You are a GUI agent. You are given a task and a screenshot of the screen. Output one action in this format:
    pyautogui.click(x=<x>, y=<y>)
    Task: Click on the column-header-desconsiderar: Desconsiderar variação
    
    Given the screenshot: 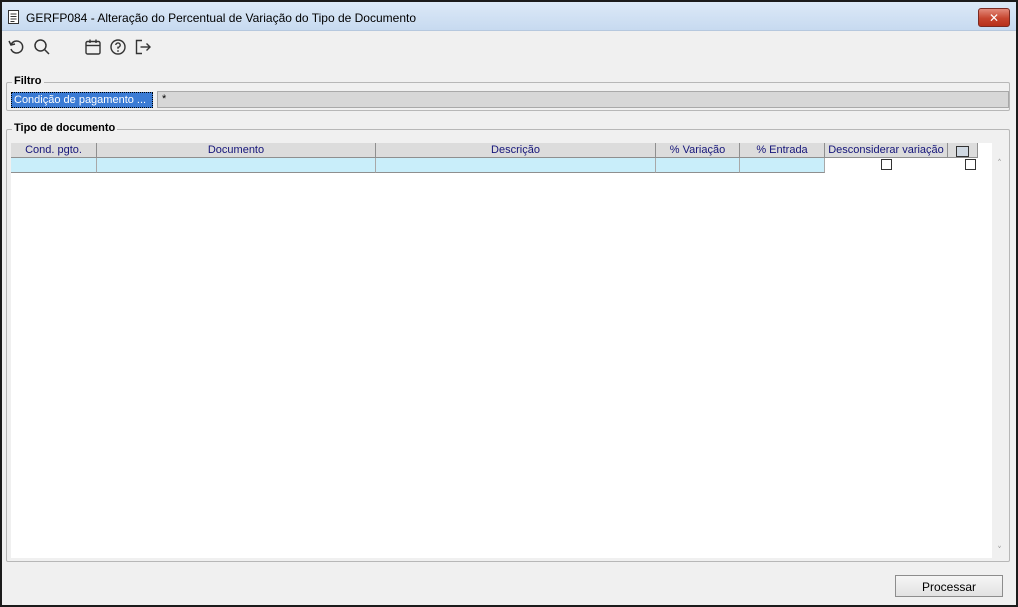 What is the action you would take?
    pyautogui.click(x=886, y=150)
    